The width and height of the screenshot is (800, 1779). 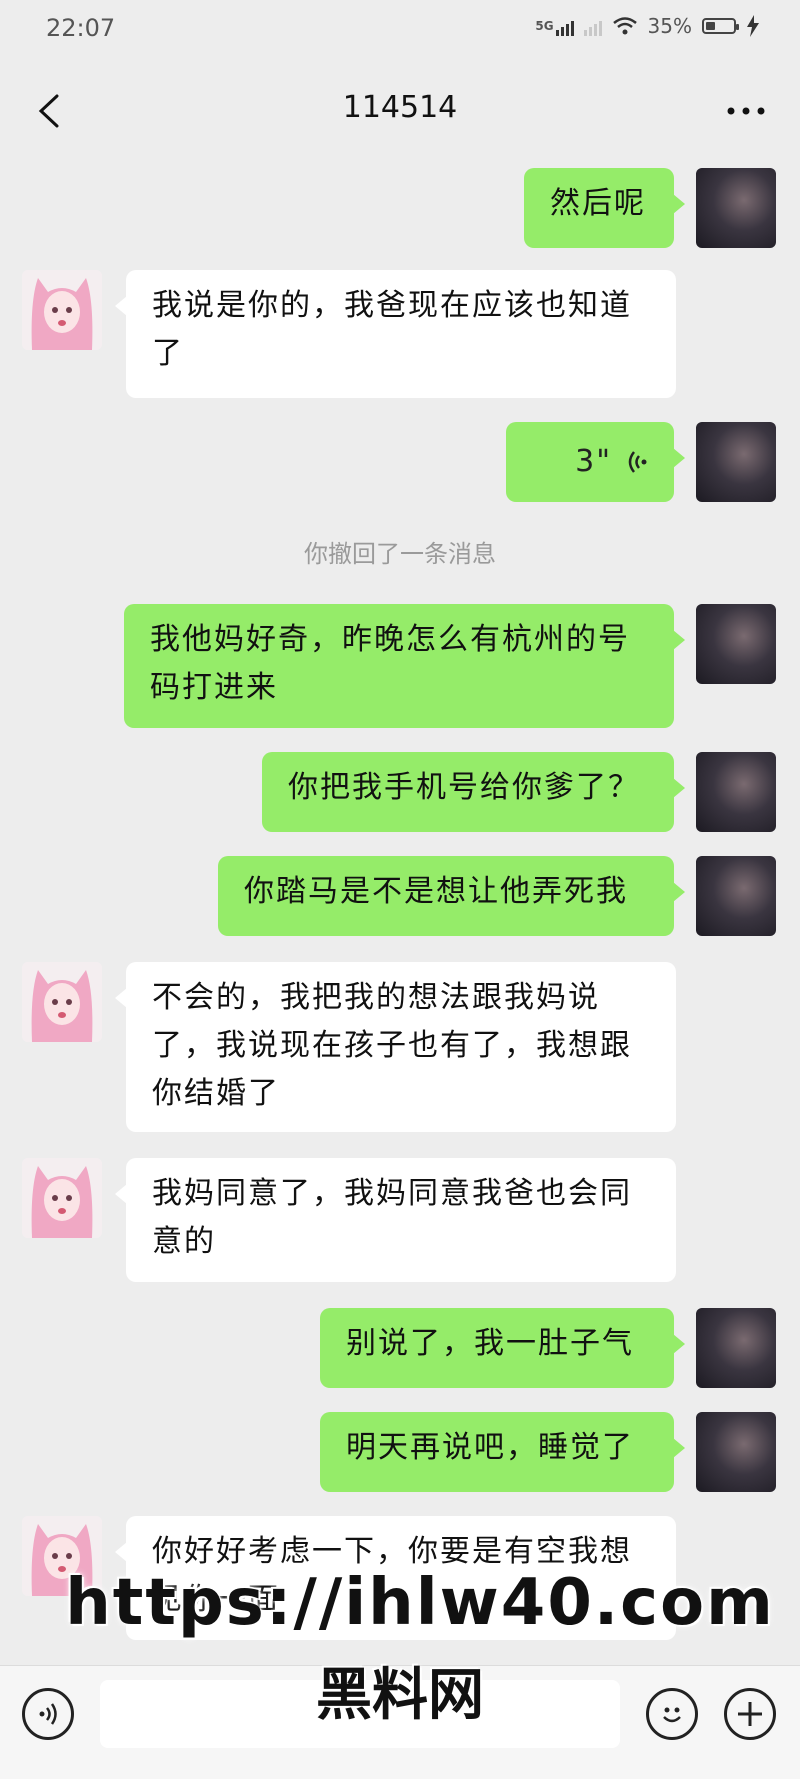 What do you see at coordinates (502, 1452) in the screenshot?
I see `message-bubble-outgoing: 明天再说吧，睡觉了` at bounding box center [502, 1452].